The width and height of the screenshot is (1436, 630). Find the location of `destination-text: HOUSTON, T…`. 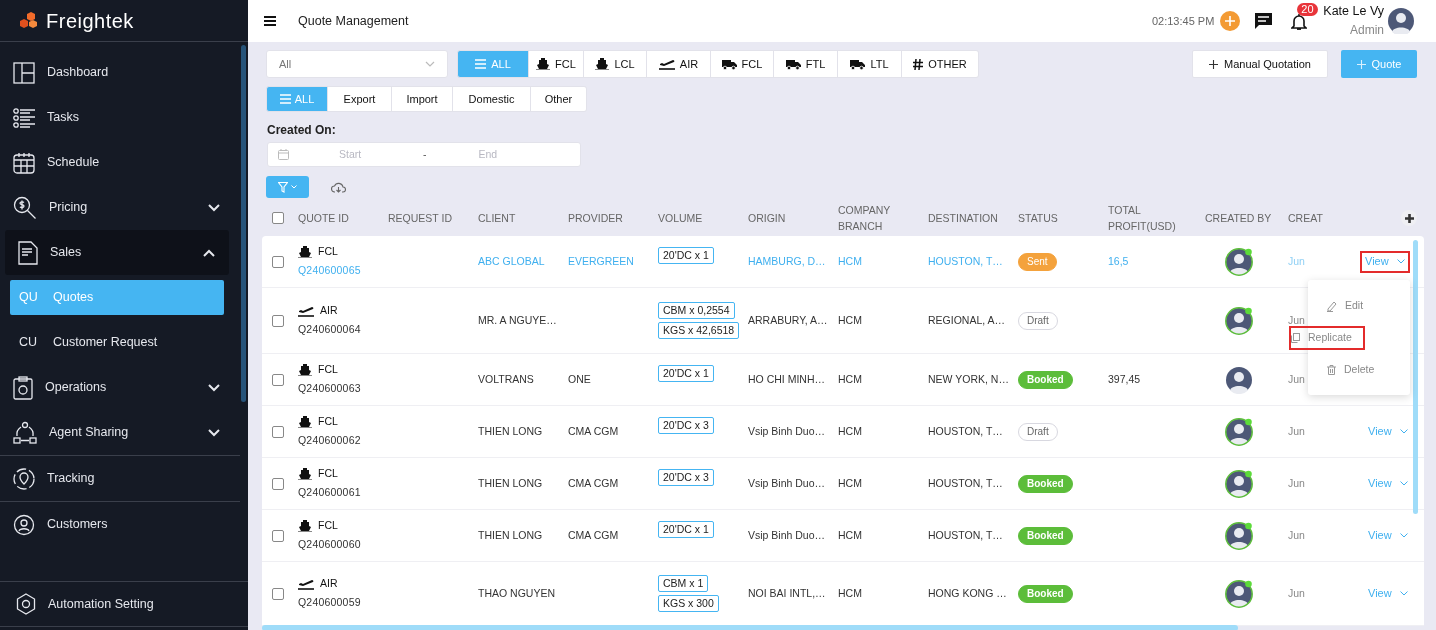

destination-text: HOUSTON, T… is located at coordinates (965, 430).